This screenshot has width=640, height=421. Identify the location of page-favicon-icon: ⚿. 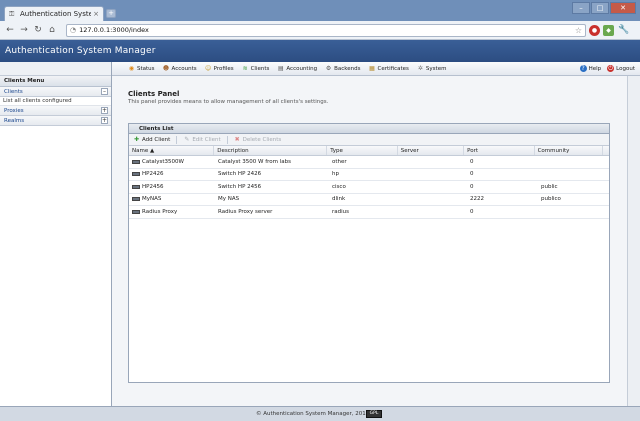
(12, 14).